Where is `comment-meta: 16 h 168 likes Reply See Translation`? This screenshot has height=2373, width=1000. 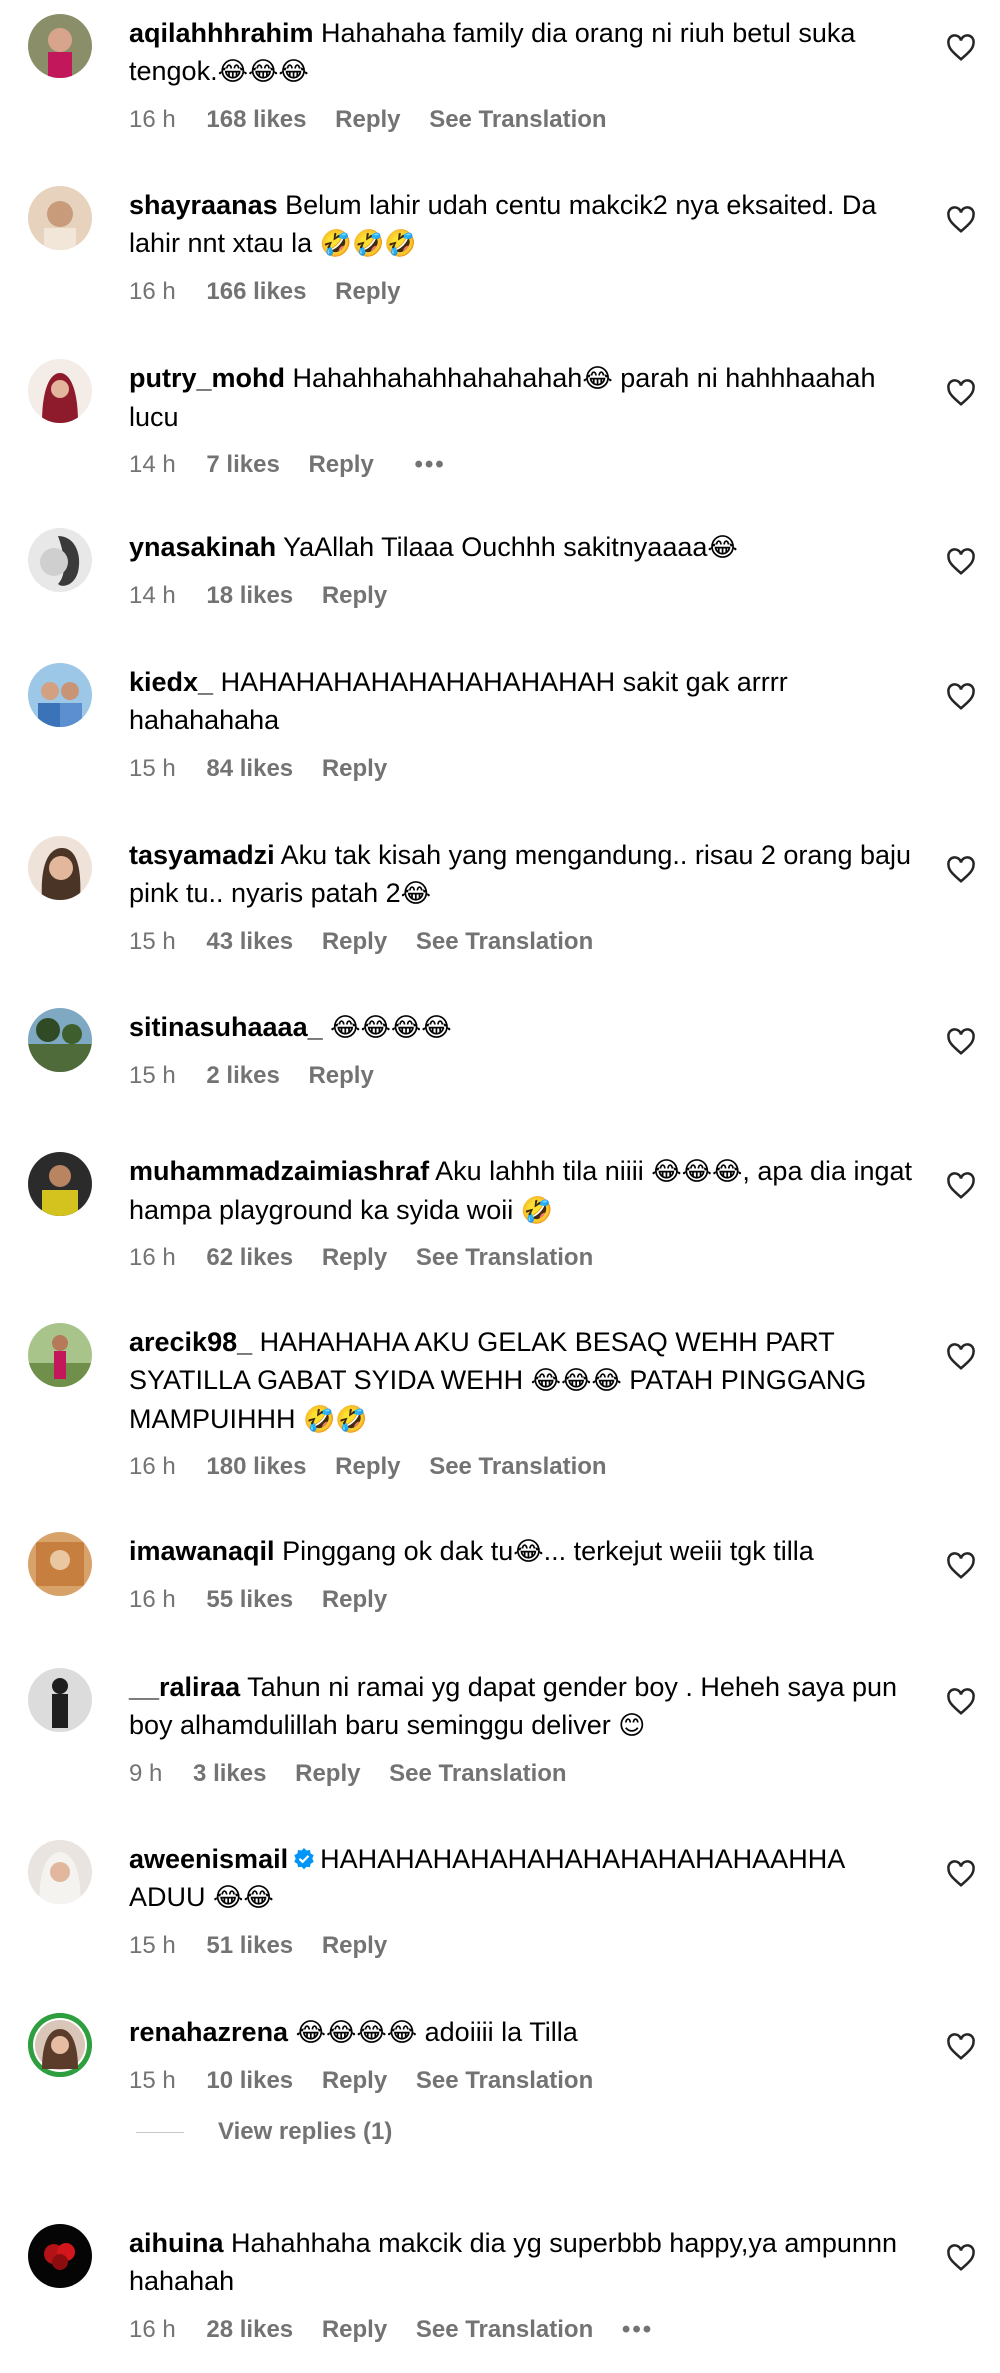 comment-meta: 16 h 168 likes Reply See Translation is located at coordinates (379, 120).